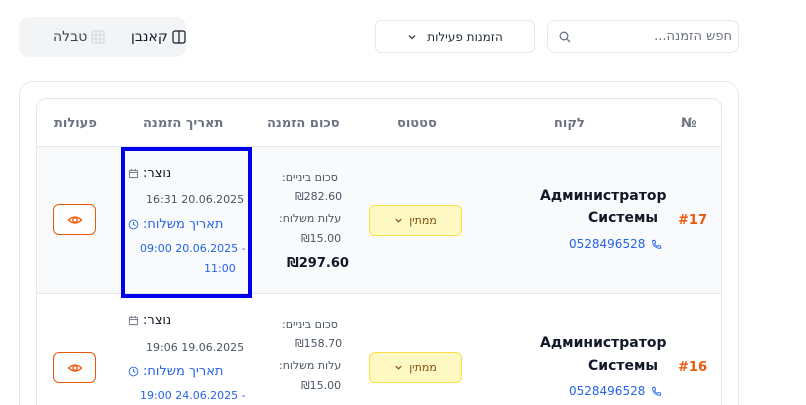 This screenshot has width=806, height=405. Describe the element at coordinates (303, 123) in the screenshot. I see `header-amount: סכום הזמנה` at that location.